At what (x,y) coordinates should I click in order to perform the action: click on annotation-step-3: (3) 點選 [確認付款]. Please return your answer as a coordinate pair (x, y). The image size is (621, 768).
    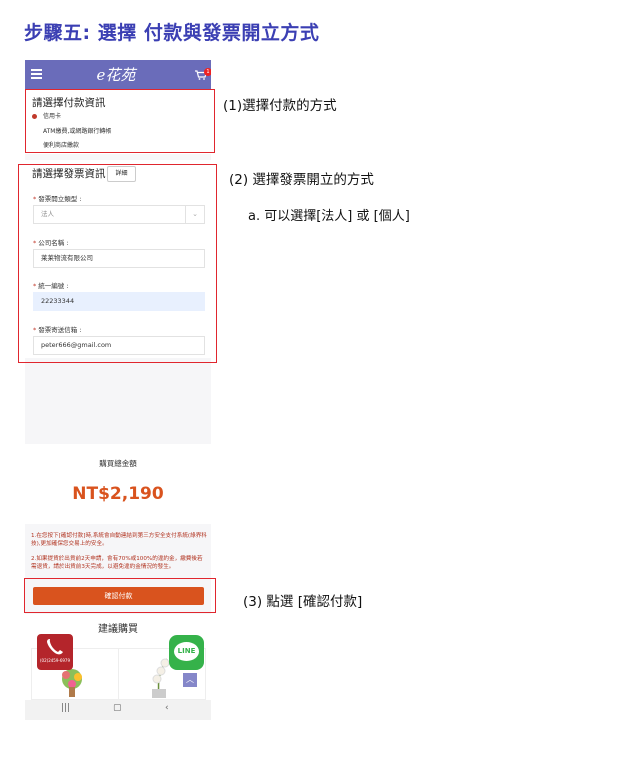
    Looking at the image, I should click on (303, 602).